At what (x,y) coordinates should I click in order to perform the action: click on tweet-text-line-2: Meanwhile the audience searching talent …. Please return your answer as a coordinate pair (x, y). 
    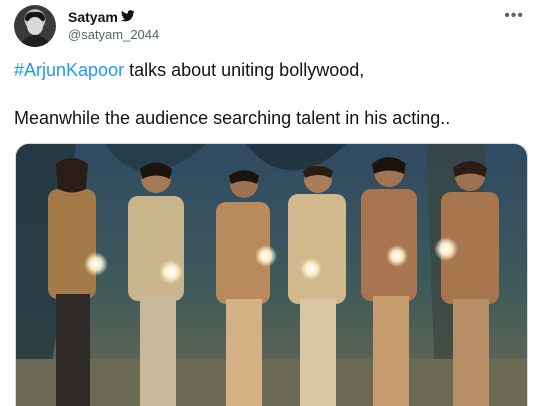
    Looking at the image, I should click on (232, 118).